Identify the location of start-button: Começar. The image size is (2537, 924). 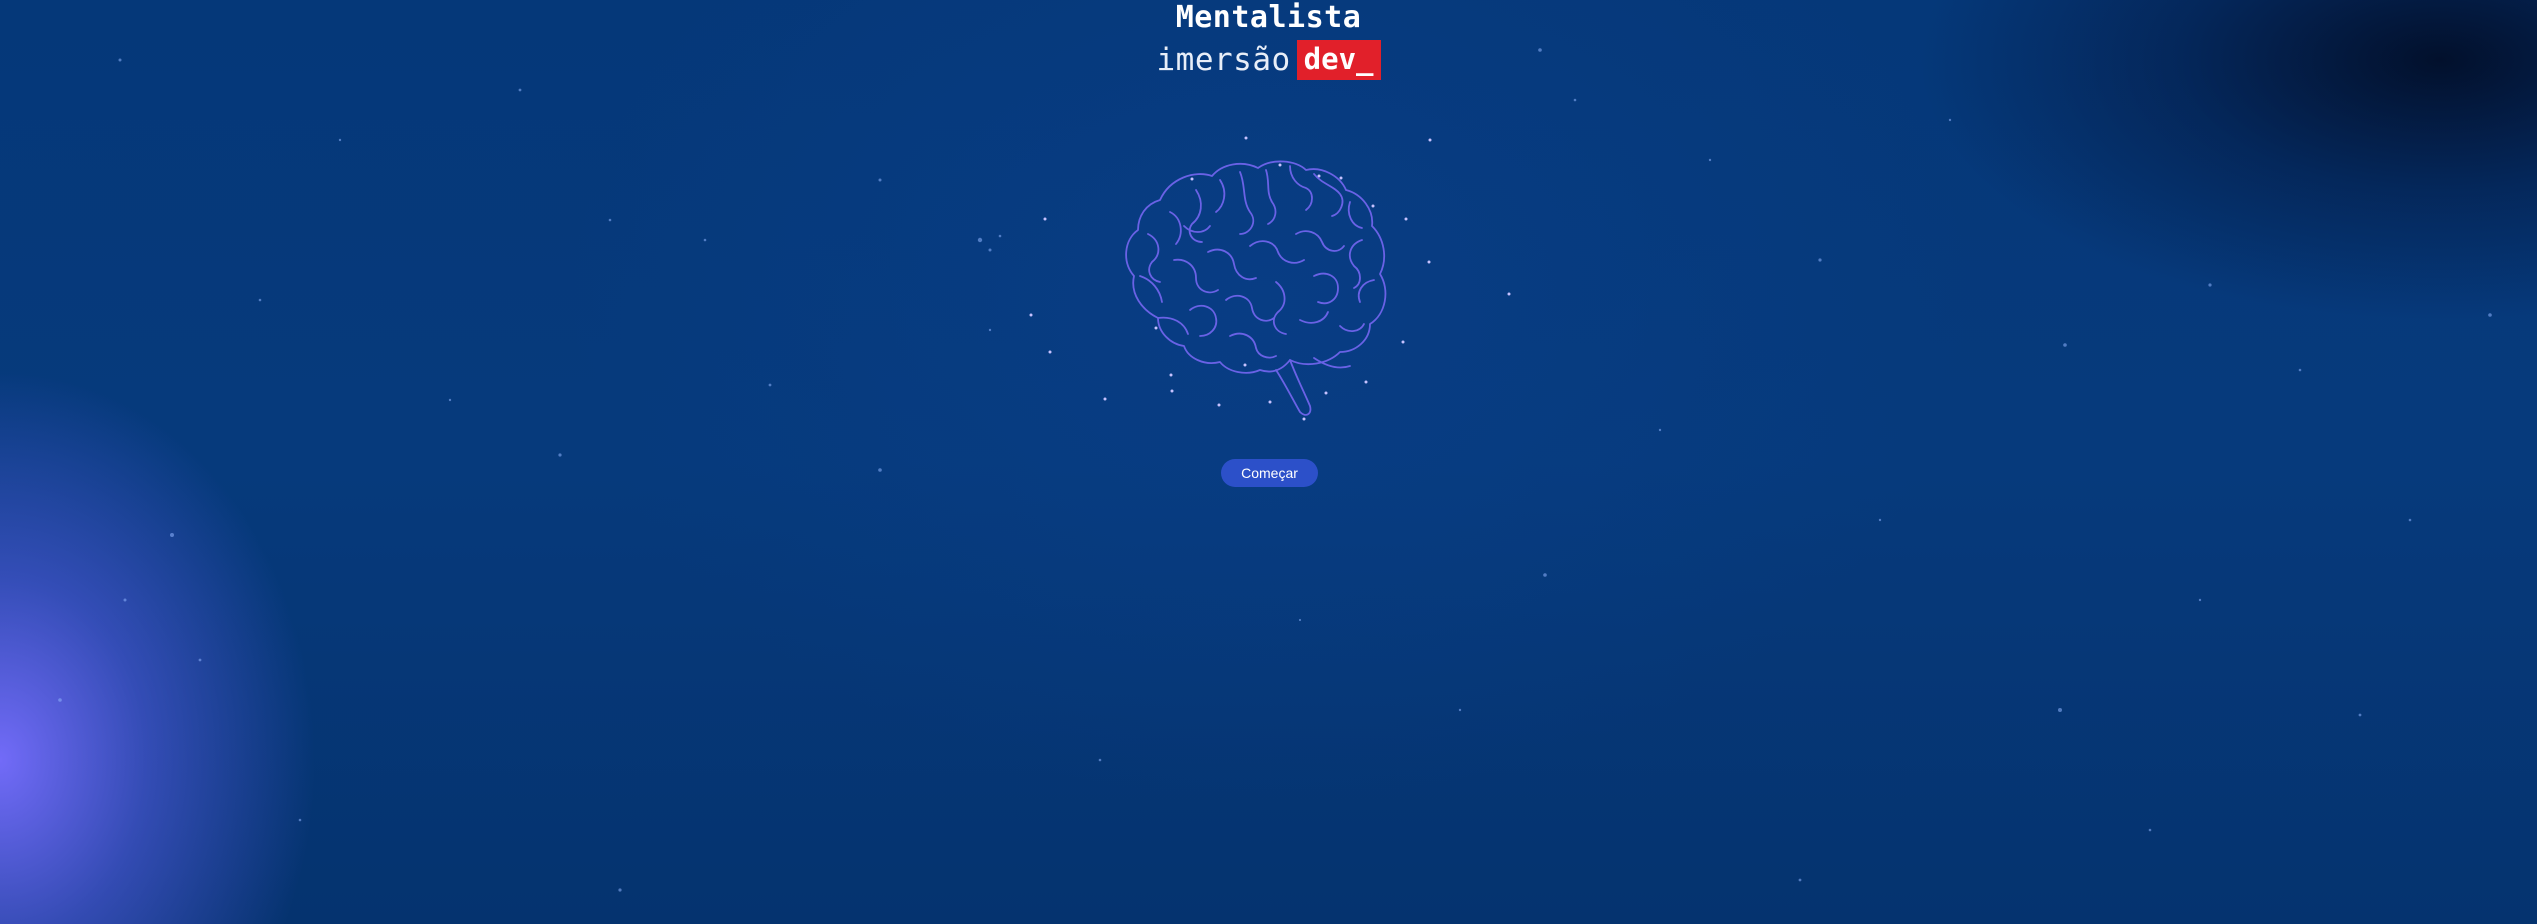
(1269, 473).